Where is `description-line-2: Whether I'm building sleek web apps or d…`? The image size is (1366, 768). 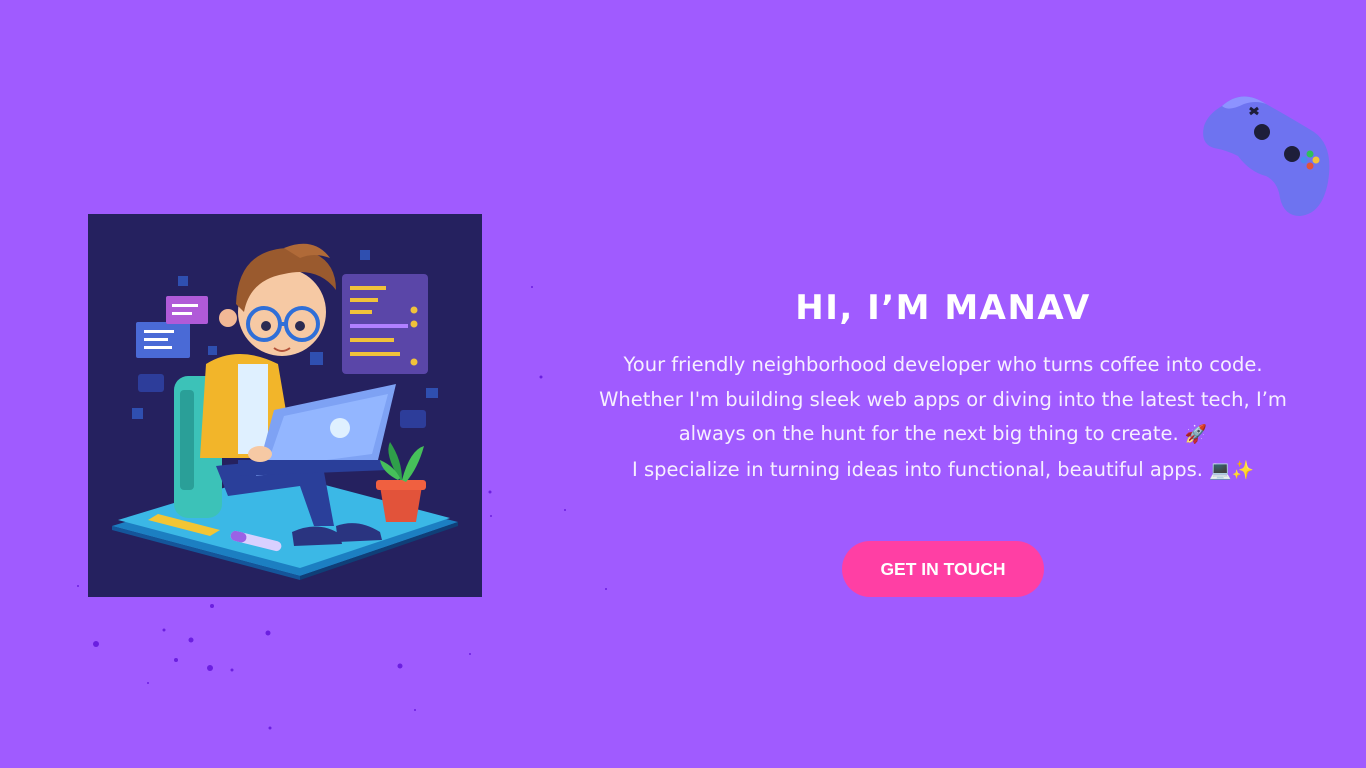 description-line-2: Whether I'm building sleek web apps or d… is located at coordinates (943, 399).